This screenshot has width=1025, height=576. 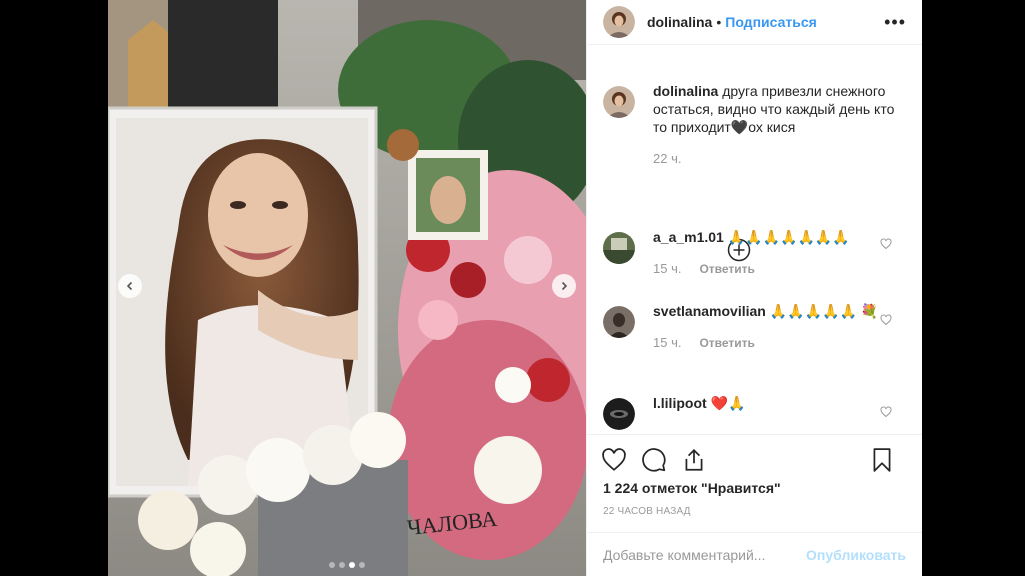 What do you see at coordinates (779, 327) in the screenshot?
I see `comment-body: svetlanamovilian 🙏🙏🙏🙏🙏 💐 15 ч. Ответить` at bounding box center [779, 327].